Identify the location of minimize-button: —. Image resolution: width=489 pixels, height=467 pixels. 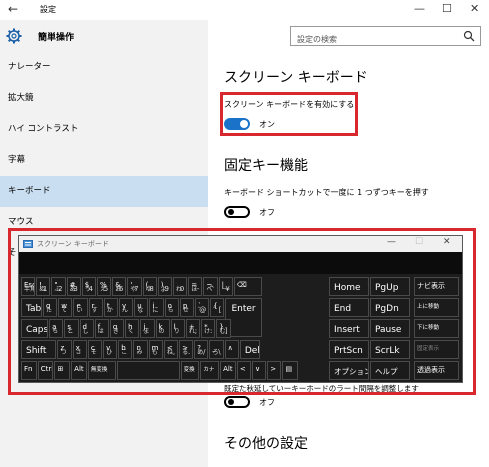
(419, 8).